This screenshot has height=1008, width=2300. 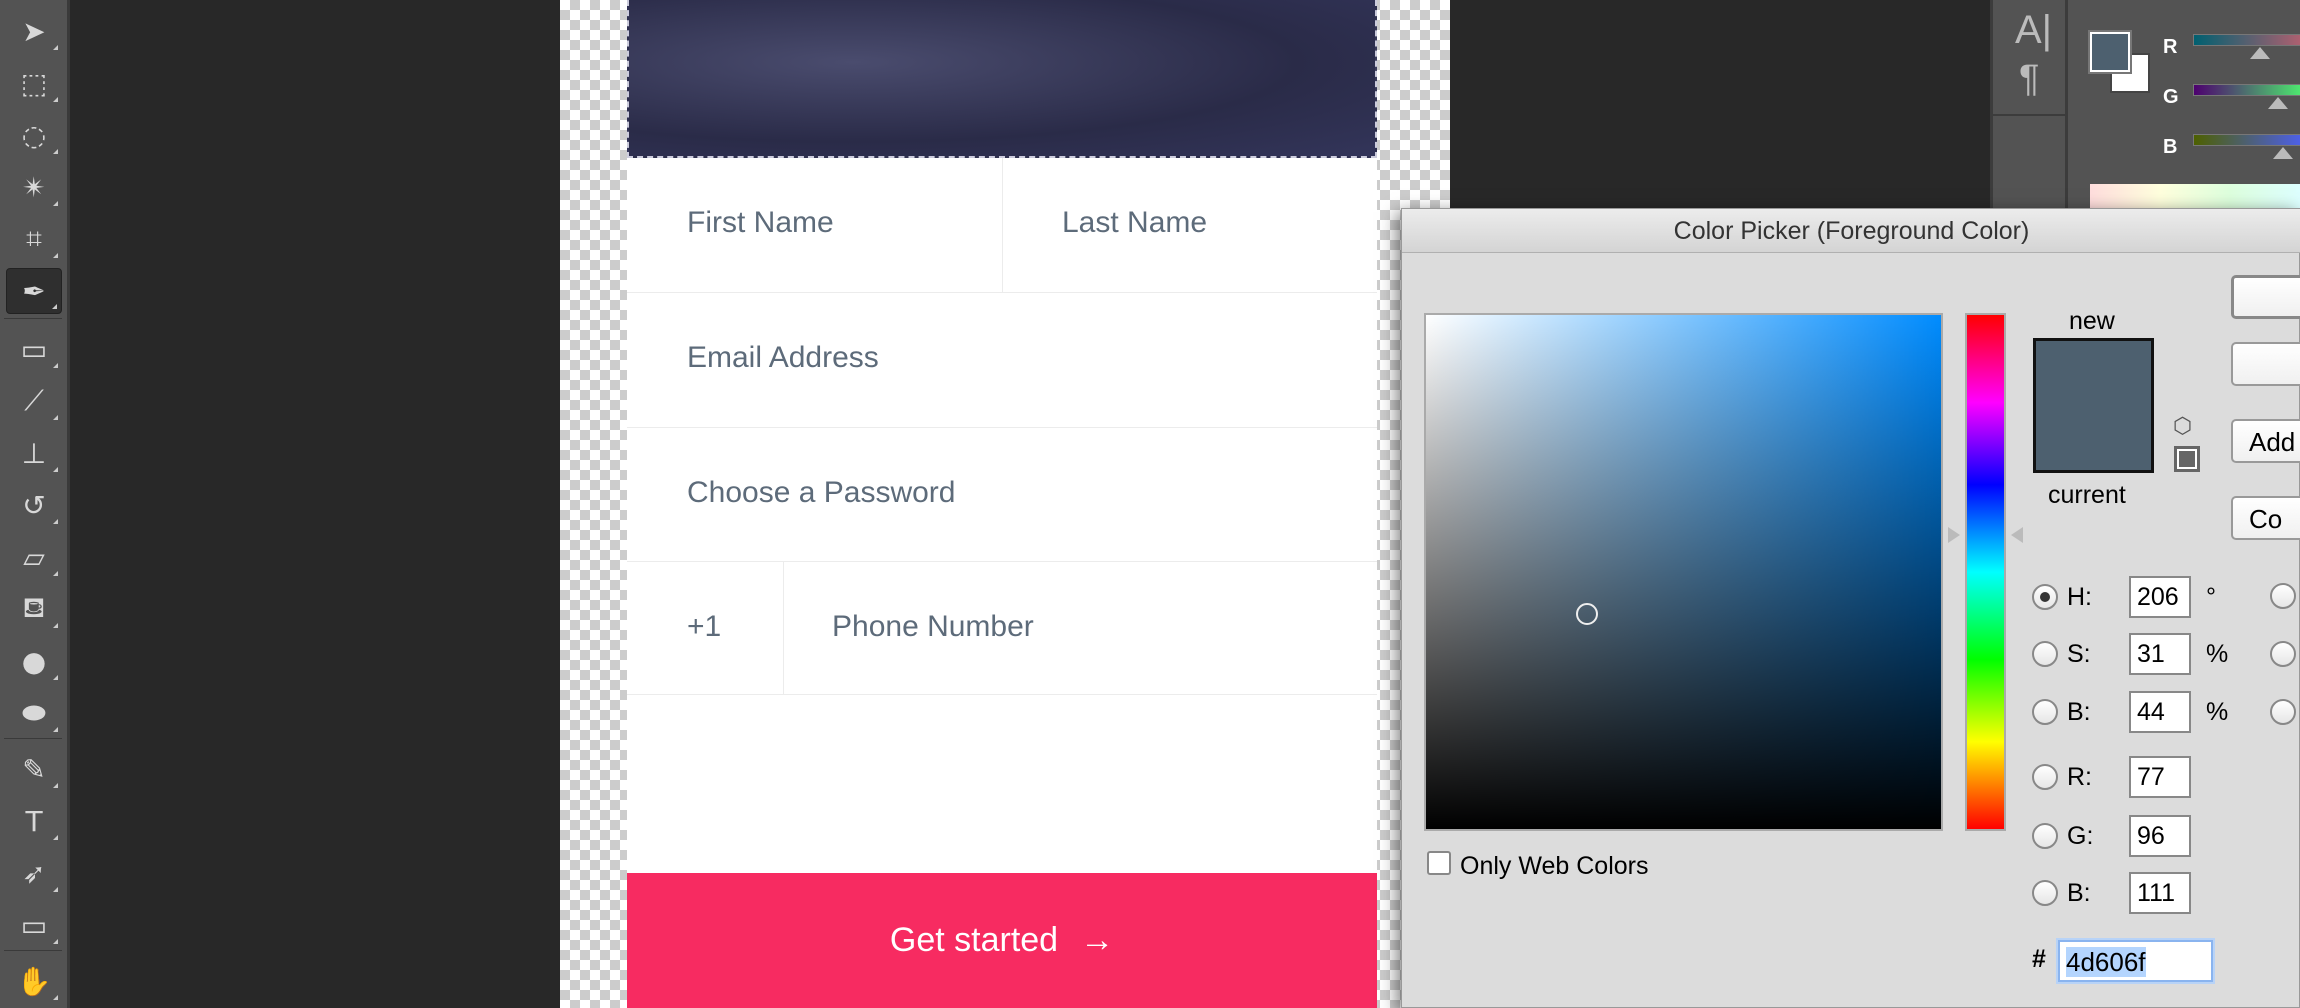 I want to click on field-input: 96, so click(x=2160, y=836).